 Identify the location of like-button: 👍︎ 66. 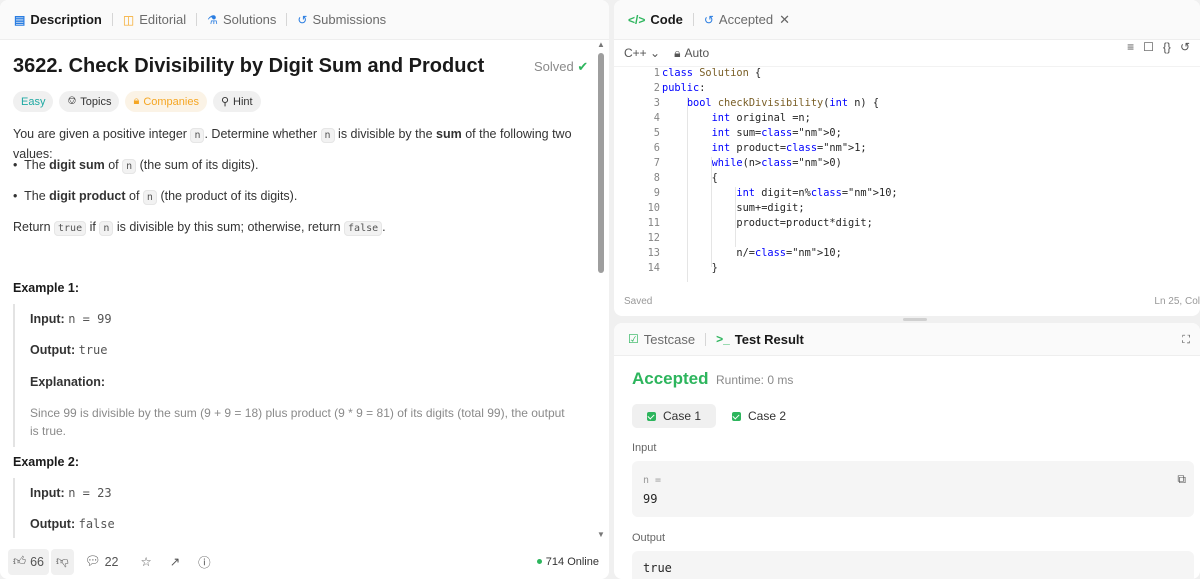
(28, 561).